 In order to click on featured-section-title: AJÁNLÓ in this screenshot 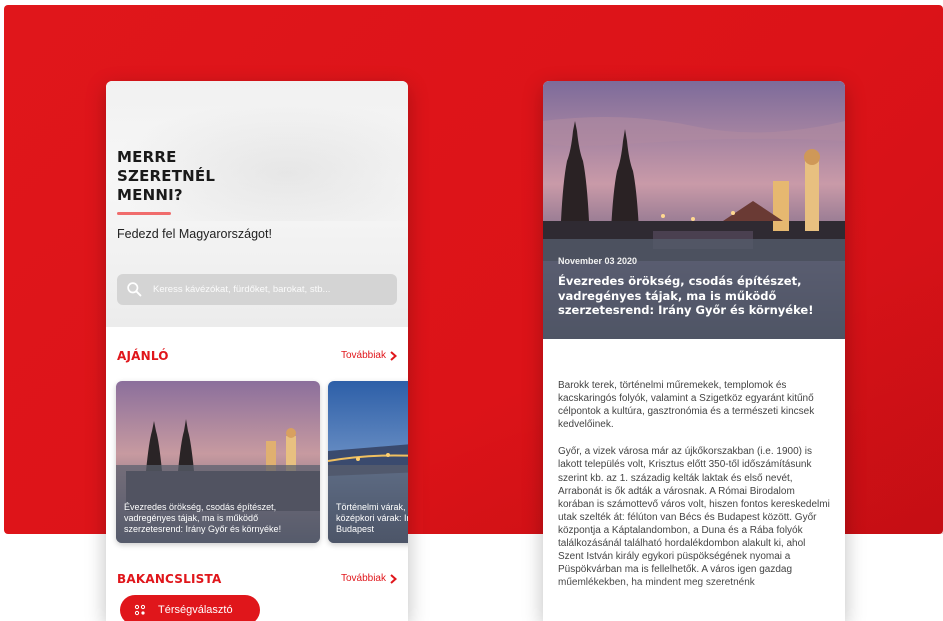, I will do `click(143, 356)`.